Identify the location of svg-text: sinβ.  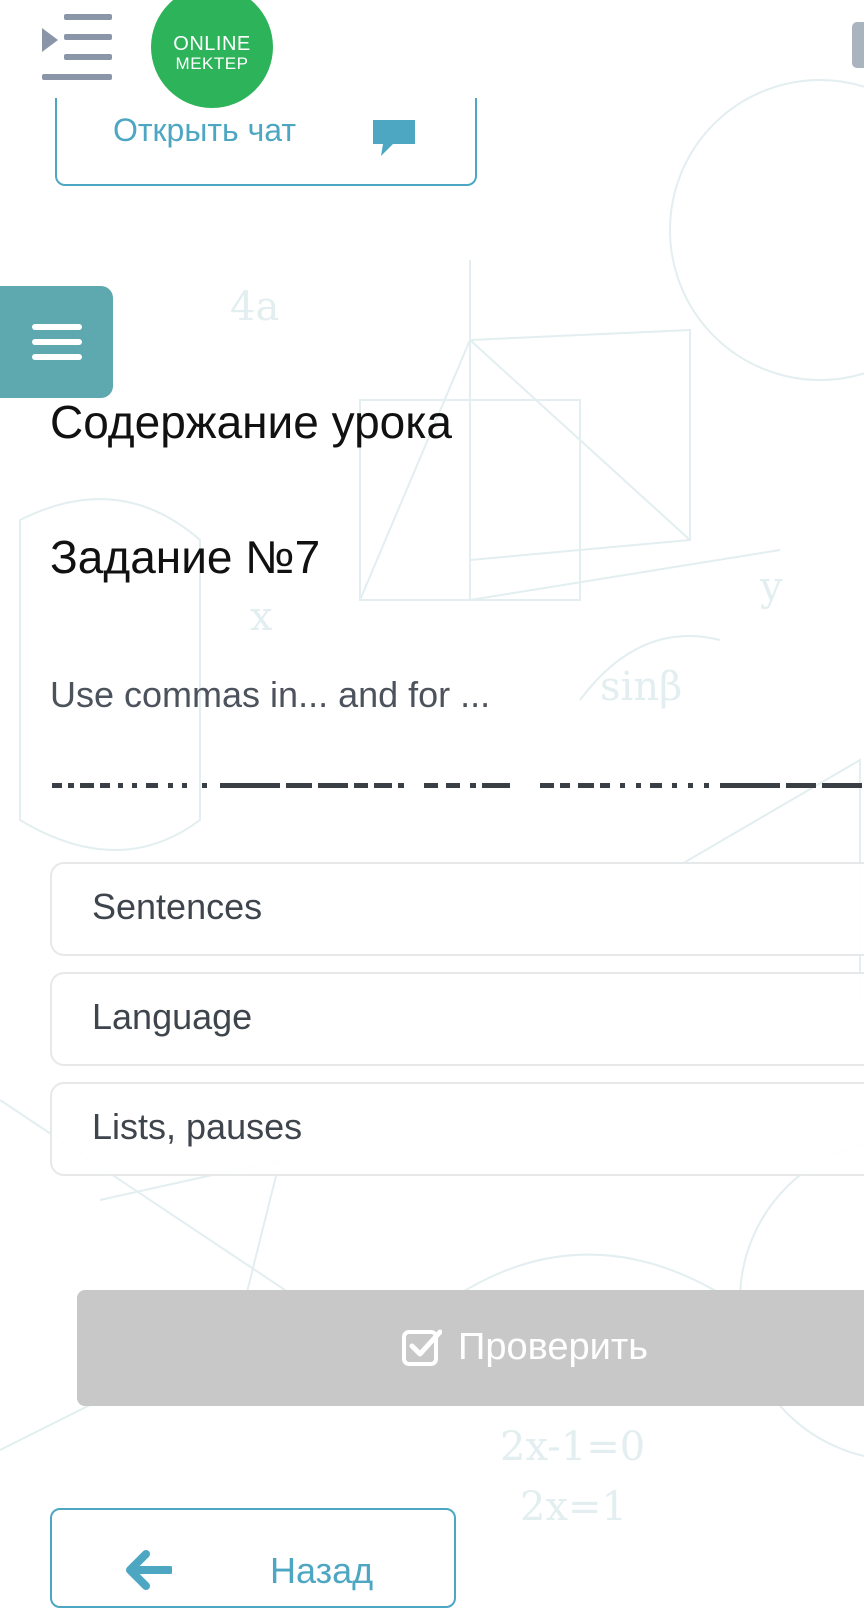
(641, 687).